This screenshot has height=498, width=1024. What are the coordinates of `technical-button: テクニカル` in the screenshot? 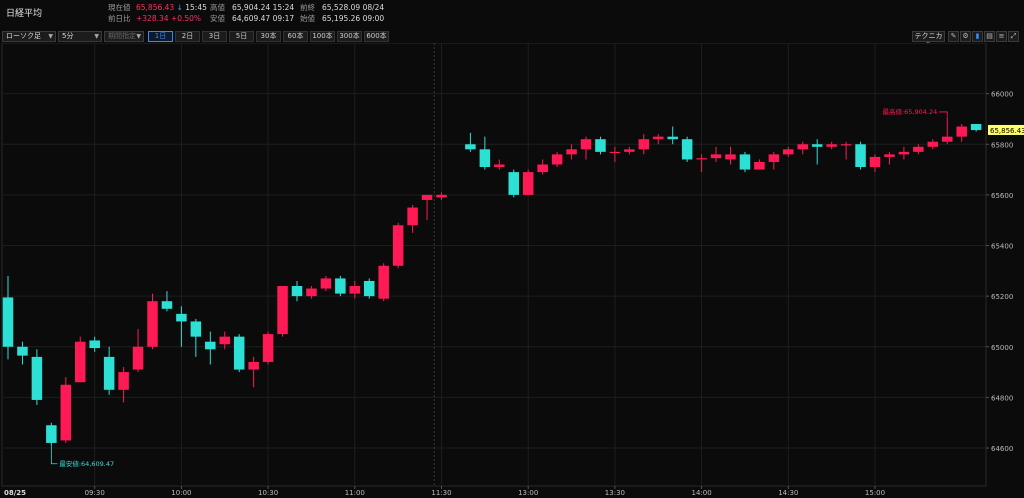 It's located at (928, 40).